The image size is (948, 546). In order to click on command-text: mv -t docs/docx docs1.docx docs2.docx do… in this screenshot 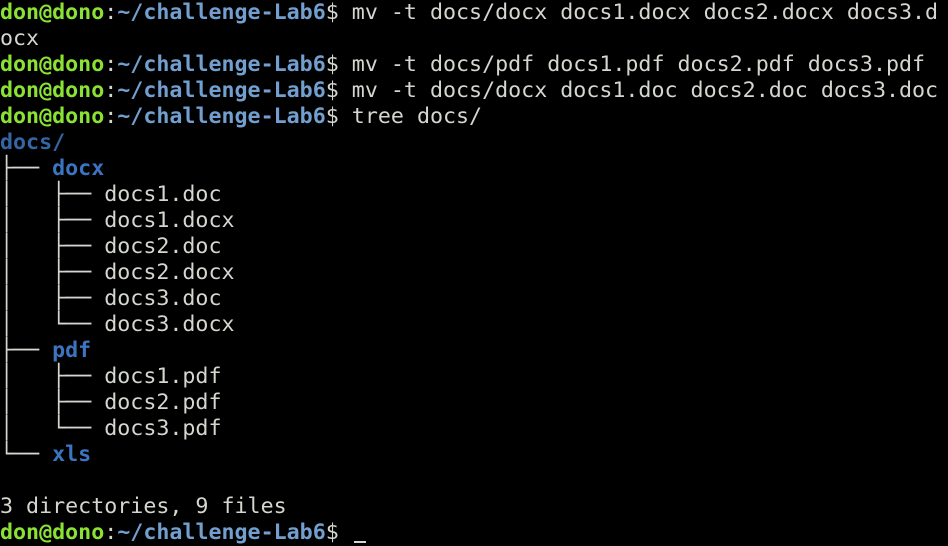, I will do `click(645, 12)`.